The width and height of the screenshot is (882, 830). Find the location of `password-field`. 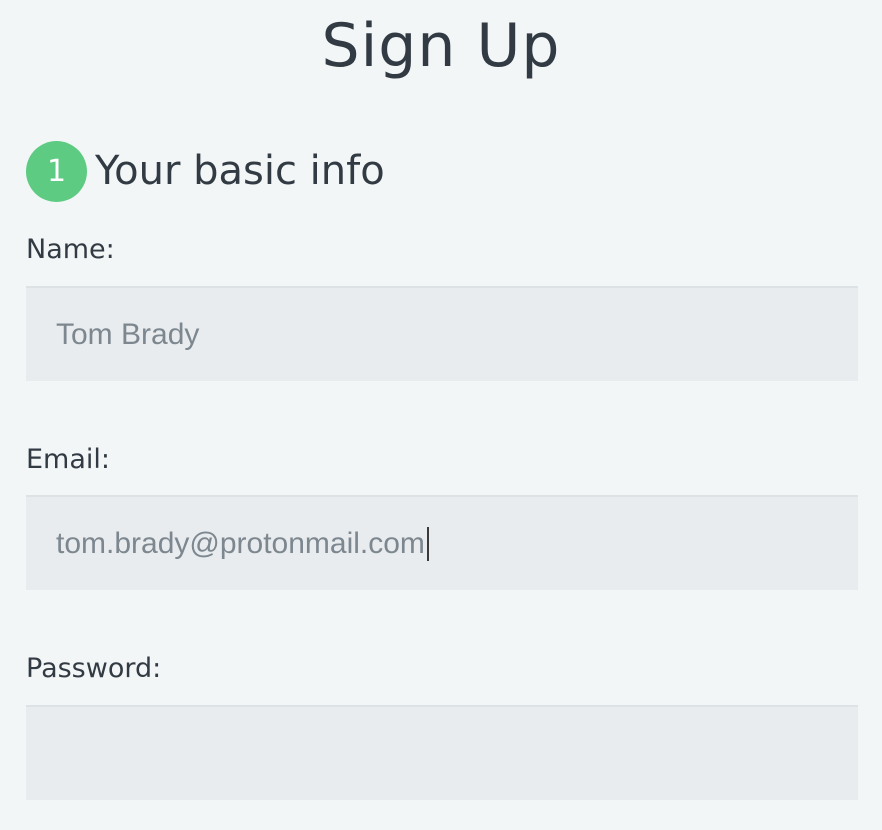

password-field is located at coordinates (442, 752).